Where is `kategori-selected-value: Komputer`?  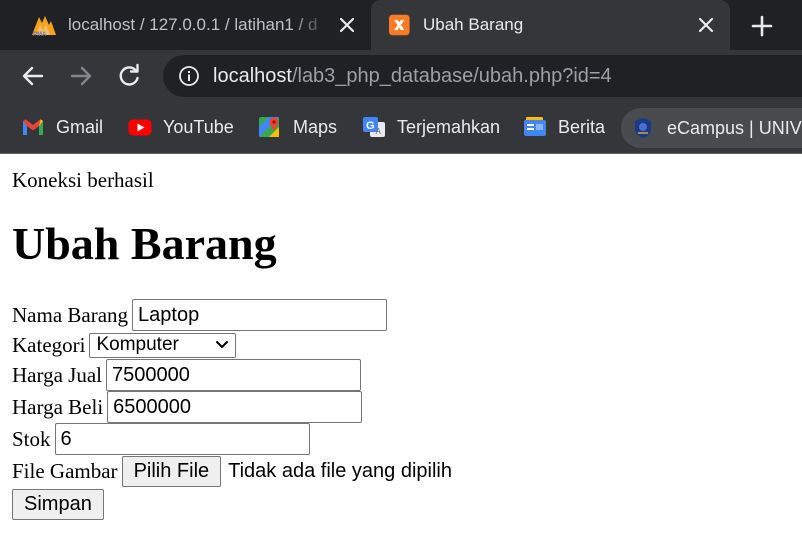 kategori-selected-value: Komputer is located at coordinates (137, 344).